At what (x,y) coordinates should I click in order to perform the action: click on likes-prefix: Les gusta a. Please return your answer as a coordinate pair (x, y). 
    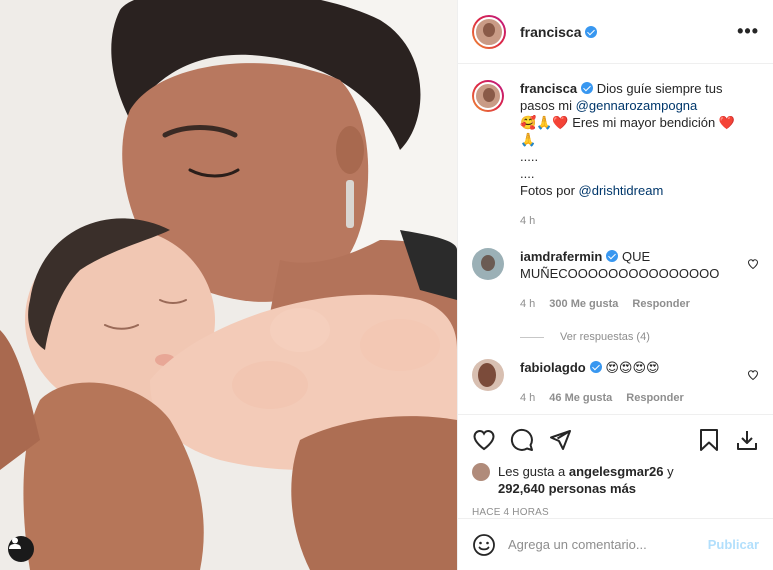
    Looking at the image, I should click on (532, 471).